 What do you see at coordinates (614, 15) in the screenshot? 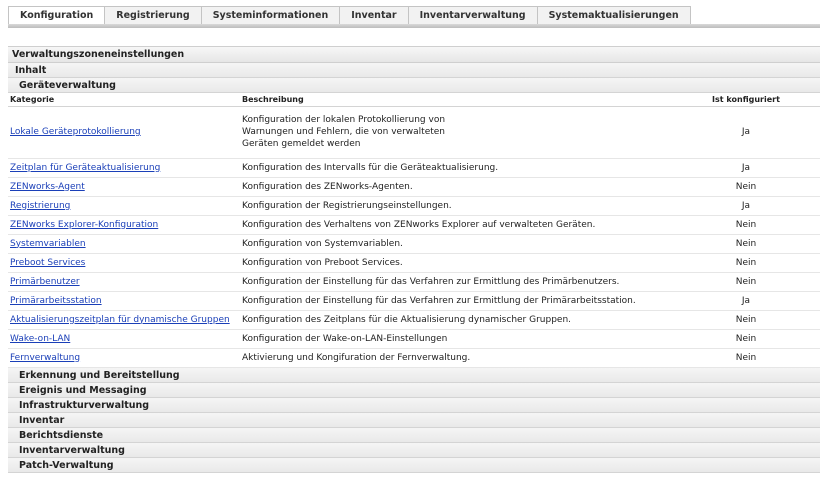
I see `tab-systemaktualisierungen: Systemaktualisierungen` at bounding box center [614, 15].